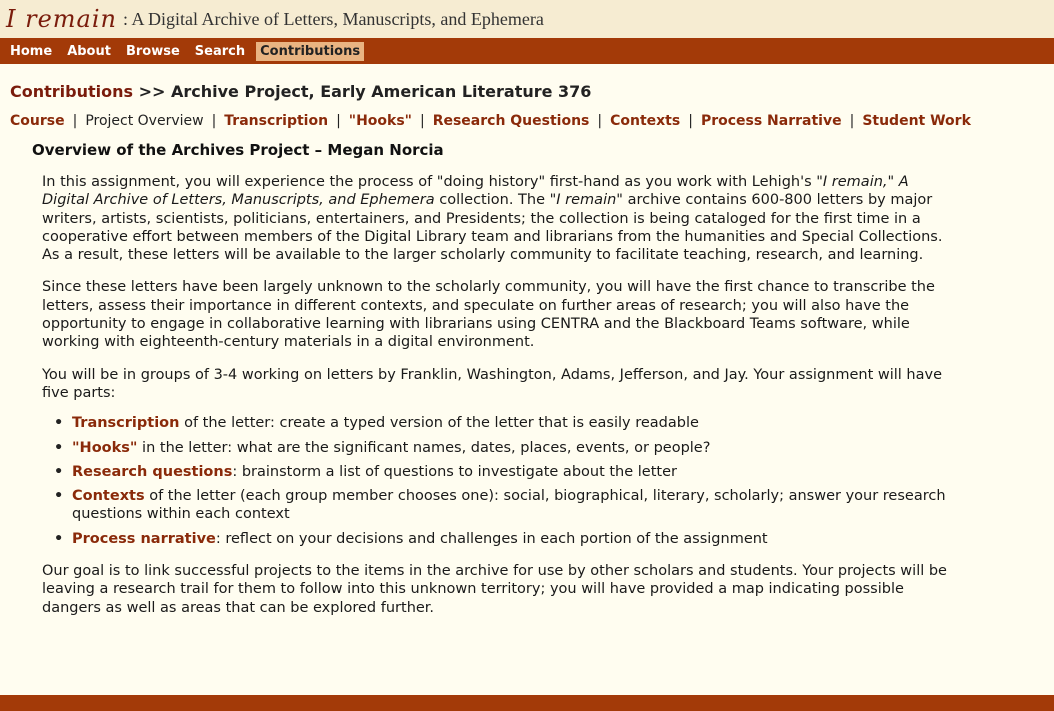 This screenshot has height=711, width=1054. Describe the element at coordinates (220, 51) in the screenshot. I see `nav-search: Search` at that location.